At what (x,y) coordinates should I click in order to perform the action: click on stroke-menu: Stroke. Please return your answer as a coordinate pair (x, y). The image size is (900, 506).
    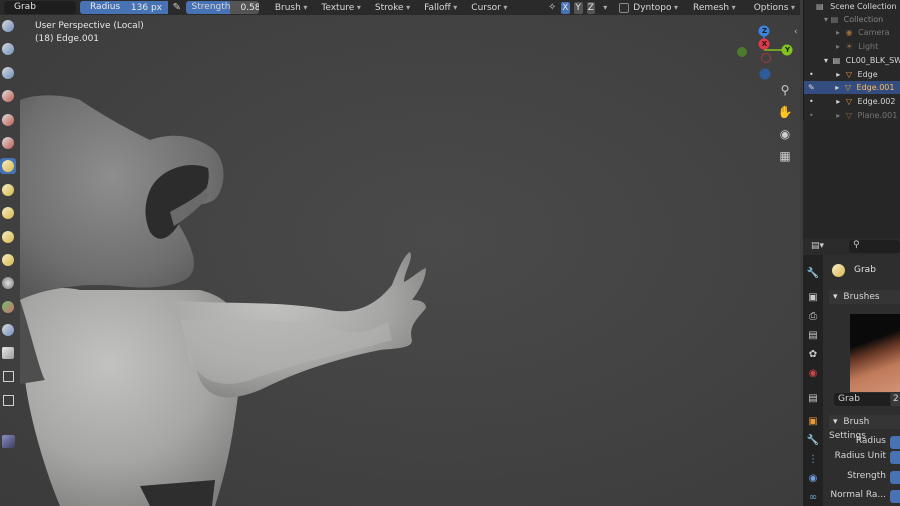
    Looking at the image, I should click on (392, 8).